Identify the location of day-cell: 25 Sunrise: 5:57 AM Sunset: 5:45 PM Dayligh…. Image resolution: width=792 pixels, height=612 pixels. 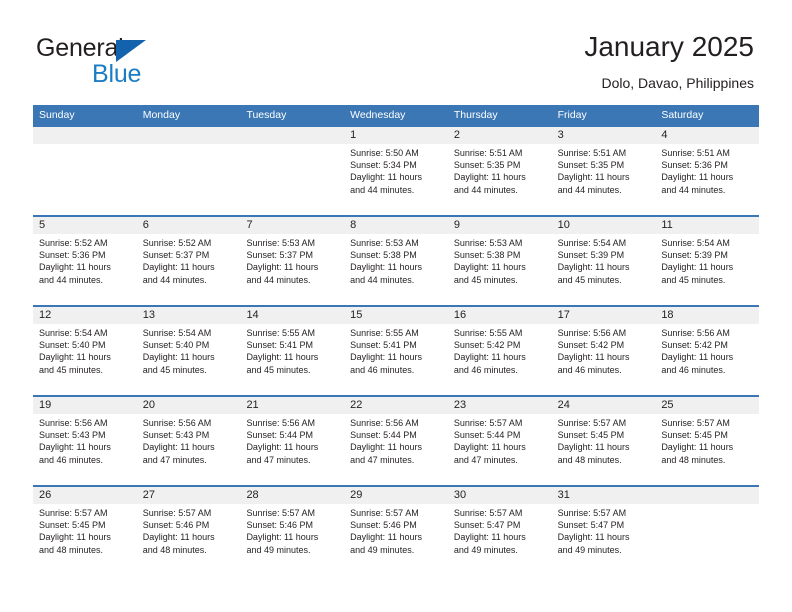
(707, 440).